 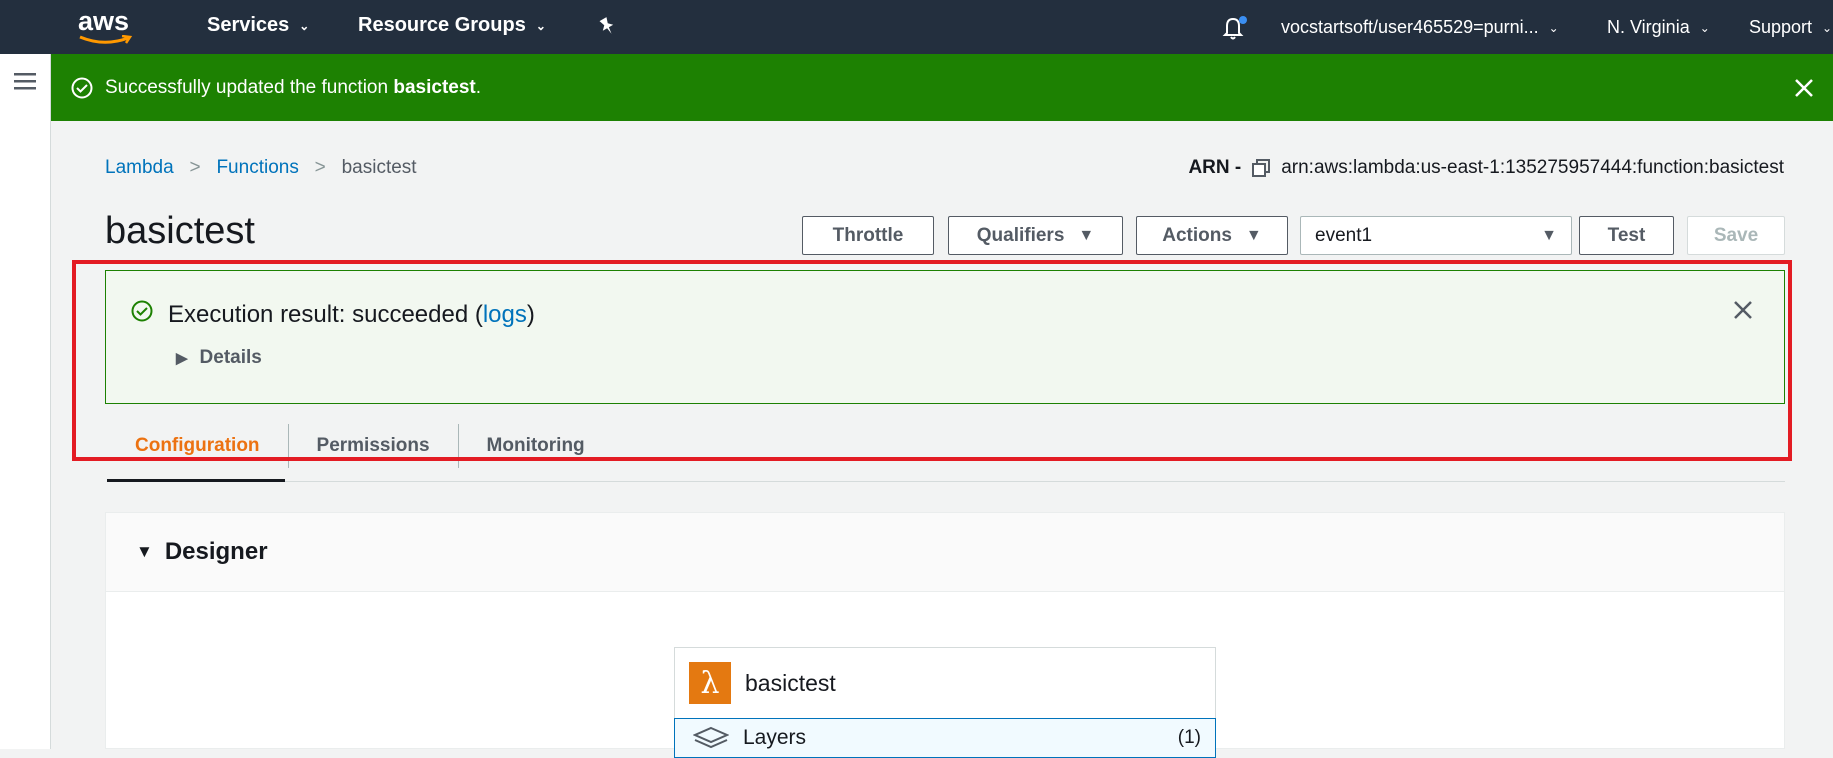 I want to click on layers-label: Layers, so click(x=775, y=737).